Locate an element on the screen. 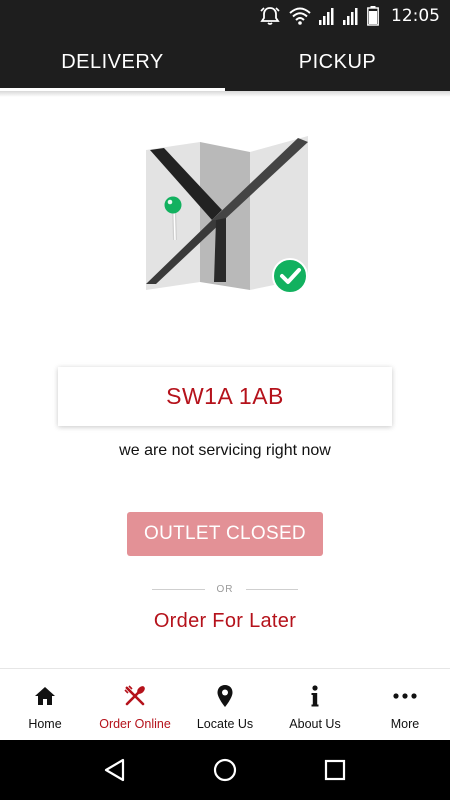 The image size is (450, 800). cutlery-icon is located at coordinates (135, 696).